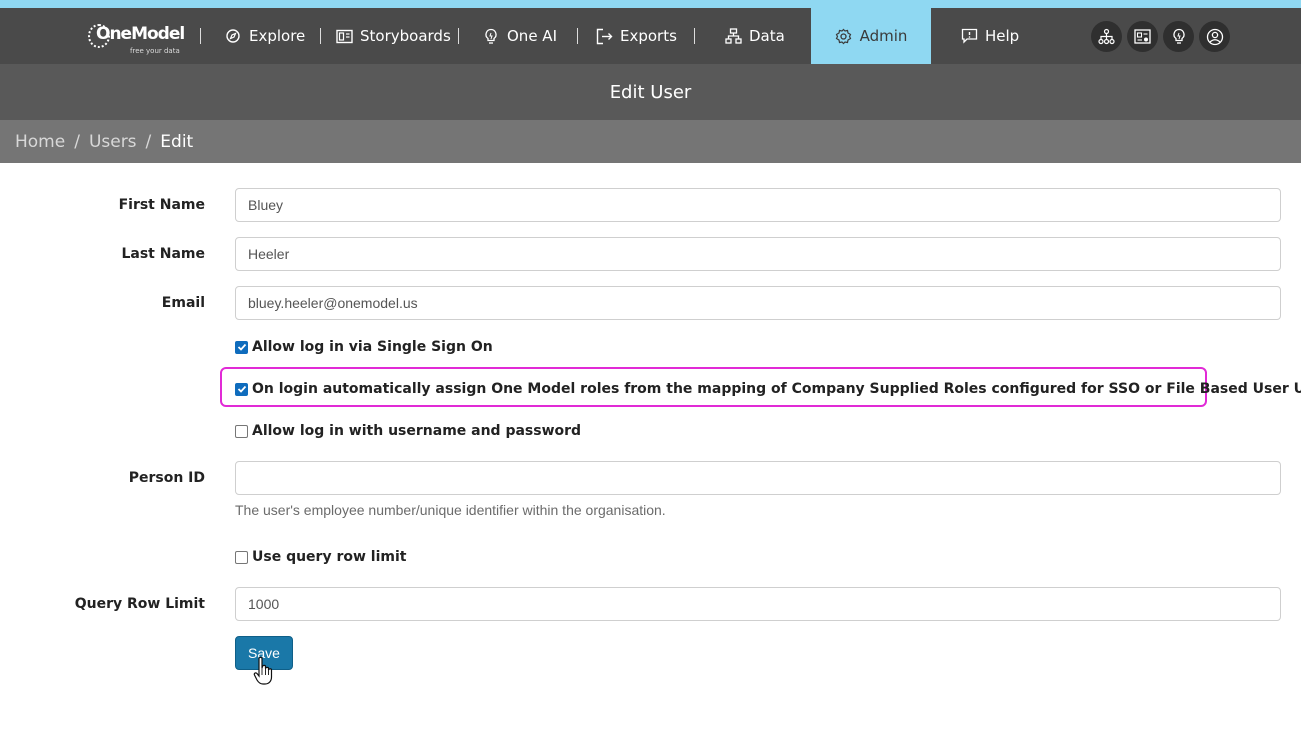 This screenshot has height=748, width=1301. I want to click on query-row-limit-field, so click(758, 604).